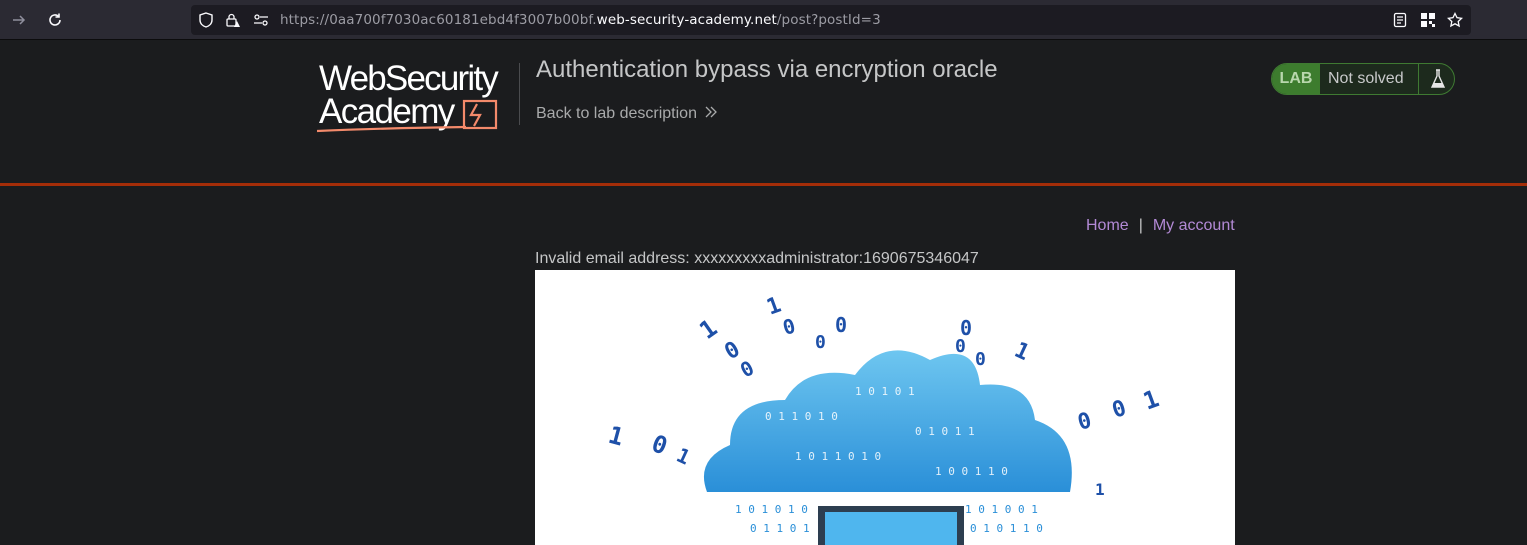 The width and height of the screenshot is (1527, 545). Describe the element at coordinates (519, 94) in the screenshot. I see `logo-divider` at that location.